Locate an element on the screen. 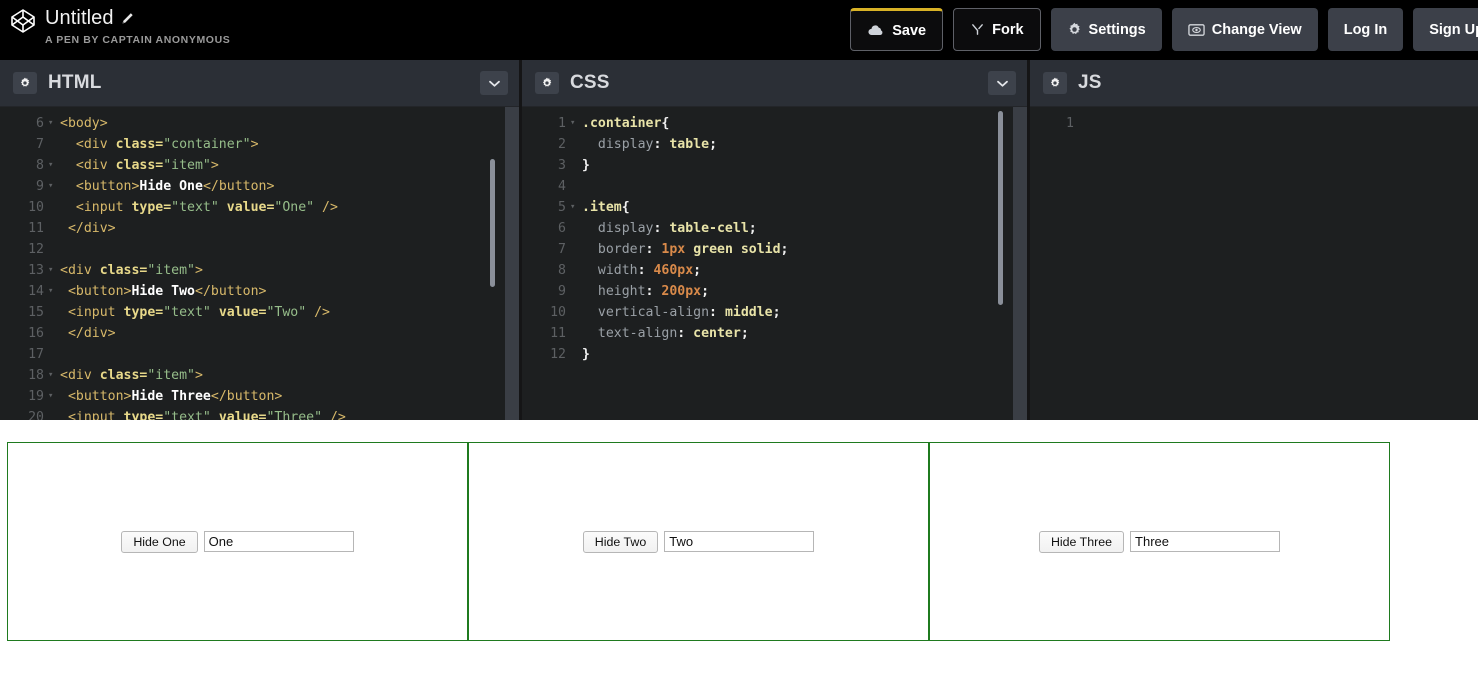 The height and width of the screenshot is (683, 1478). line-number: 18 is located at coordinates (36, 375).